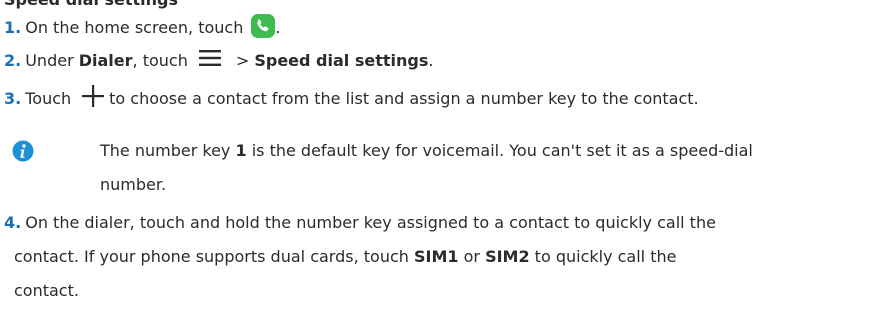 This screenshot has width=888, height=319. I want to click on sim1-label: SIM1, so click(436, 256).